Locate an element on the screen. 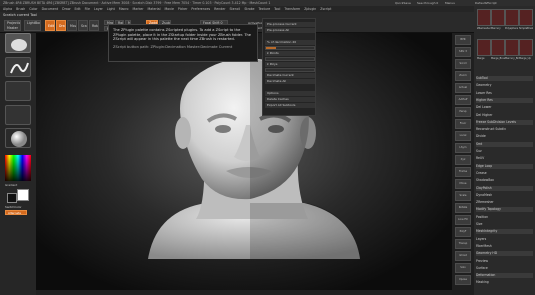 This screenshot has width=535, height=295. tray-row-reconstruct-subdiv: Reconstruct Subdiv is located at coordinates (504, 129).